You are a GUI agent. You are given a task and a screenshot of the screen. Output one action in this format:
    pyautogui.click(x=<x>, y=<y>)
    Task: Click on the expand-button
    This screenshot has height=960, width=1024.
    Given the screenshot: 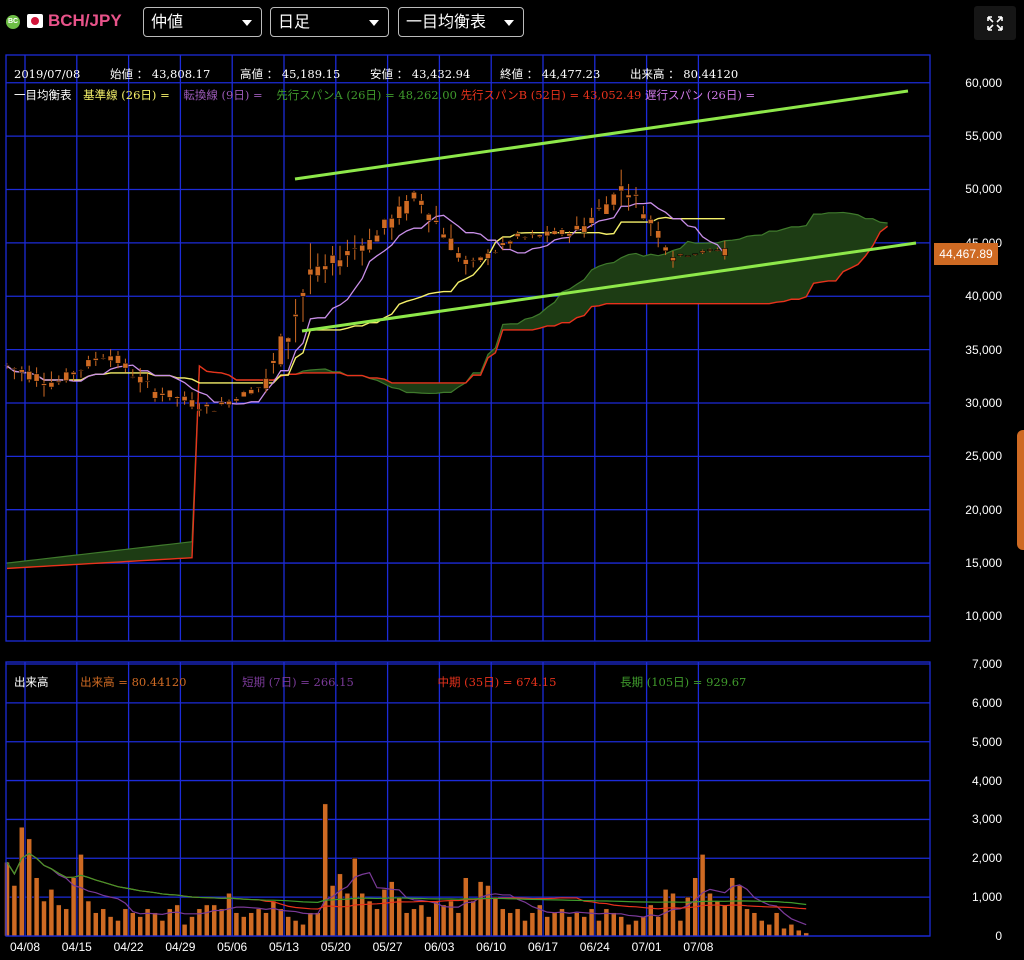 What is the action you would take?
    pyautogui.click(x=995, y=23)
    